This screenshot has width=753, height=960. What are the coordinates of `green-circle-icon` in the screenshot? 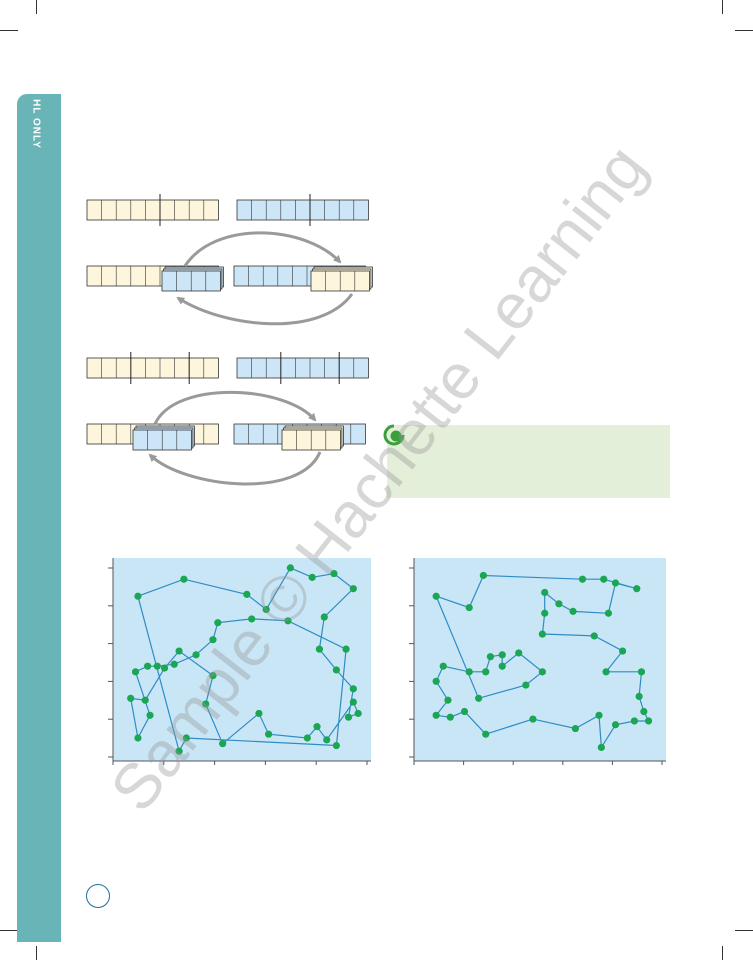 It's located at (394, 435).